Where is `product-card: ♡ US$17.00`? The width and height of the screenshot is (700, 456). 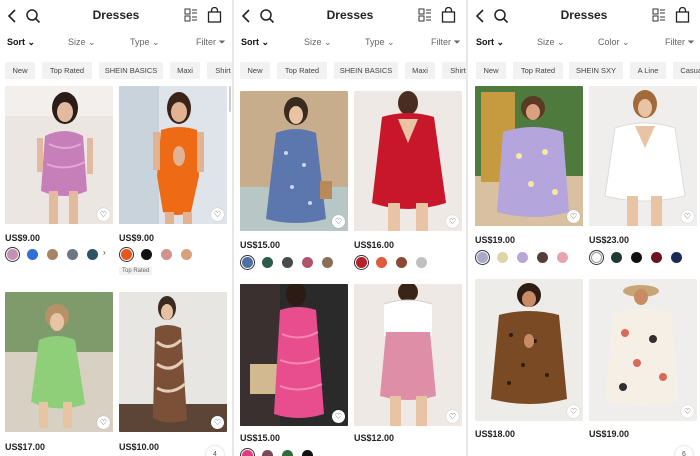 product-card: ♡ US$17.00 is located at coordinates (59, 374).